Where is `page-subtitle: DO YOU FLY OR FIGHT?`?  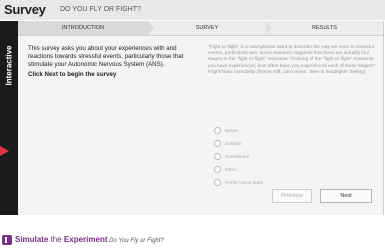
page-subtitle: DO YOU FLY OR FIGHT? is located at coordinates (100, 9).